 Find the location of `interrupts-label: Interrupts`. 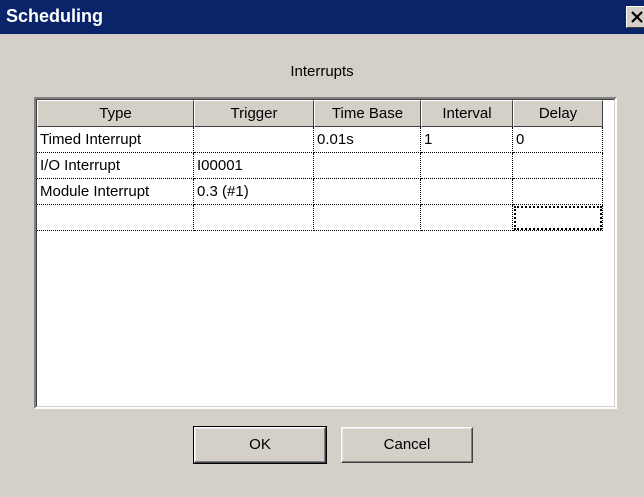

interrupts-label: Interrupts is located at coordinates (322, 71).